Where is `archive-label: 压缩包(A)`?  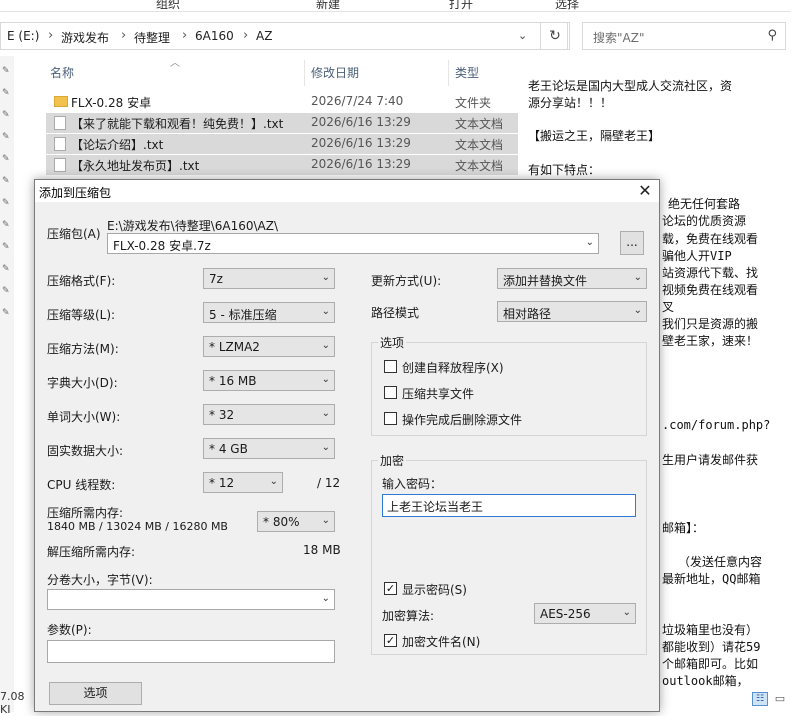
archive-label: 压缩包(A) is located at coordinates (74, 234).